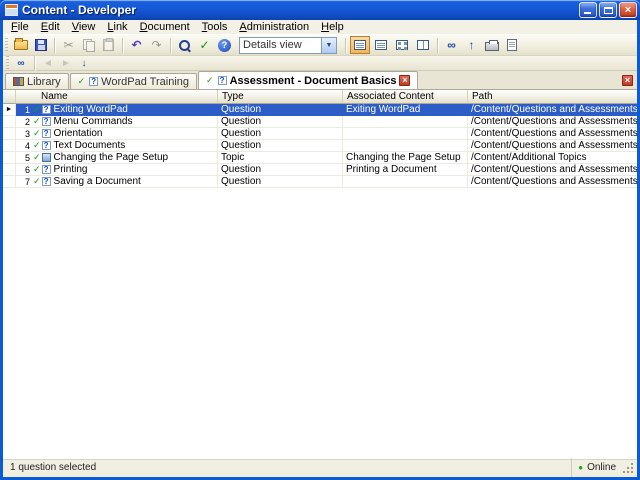 This screenshot has height=480, width=640. I want to click on row-number: 3, so click(27, 133).